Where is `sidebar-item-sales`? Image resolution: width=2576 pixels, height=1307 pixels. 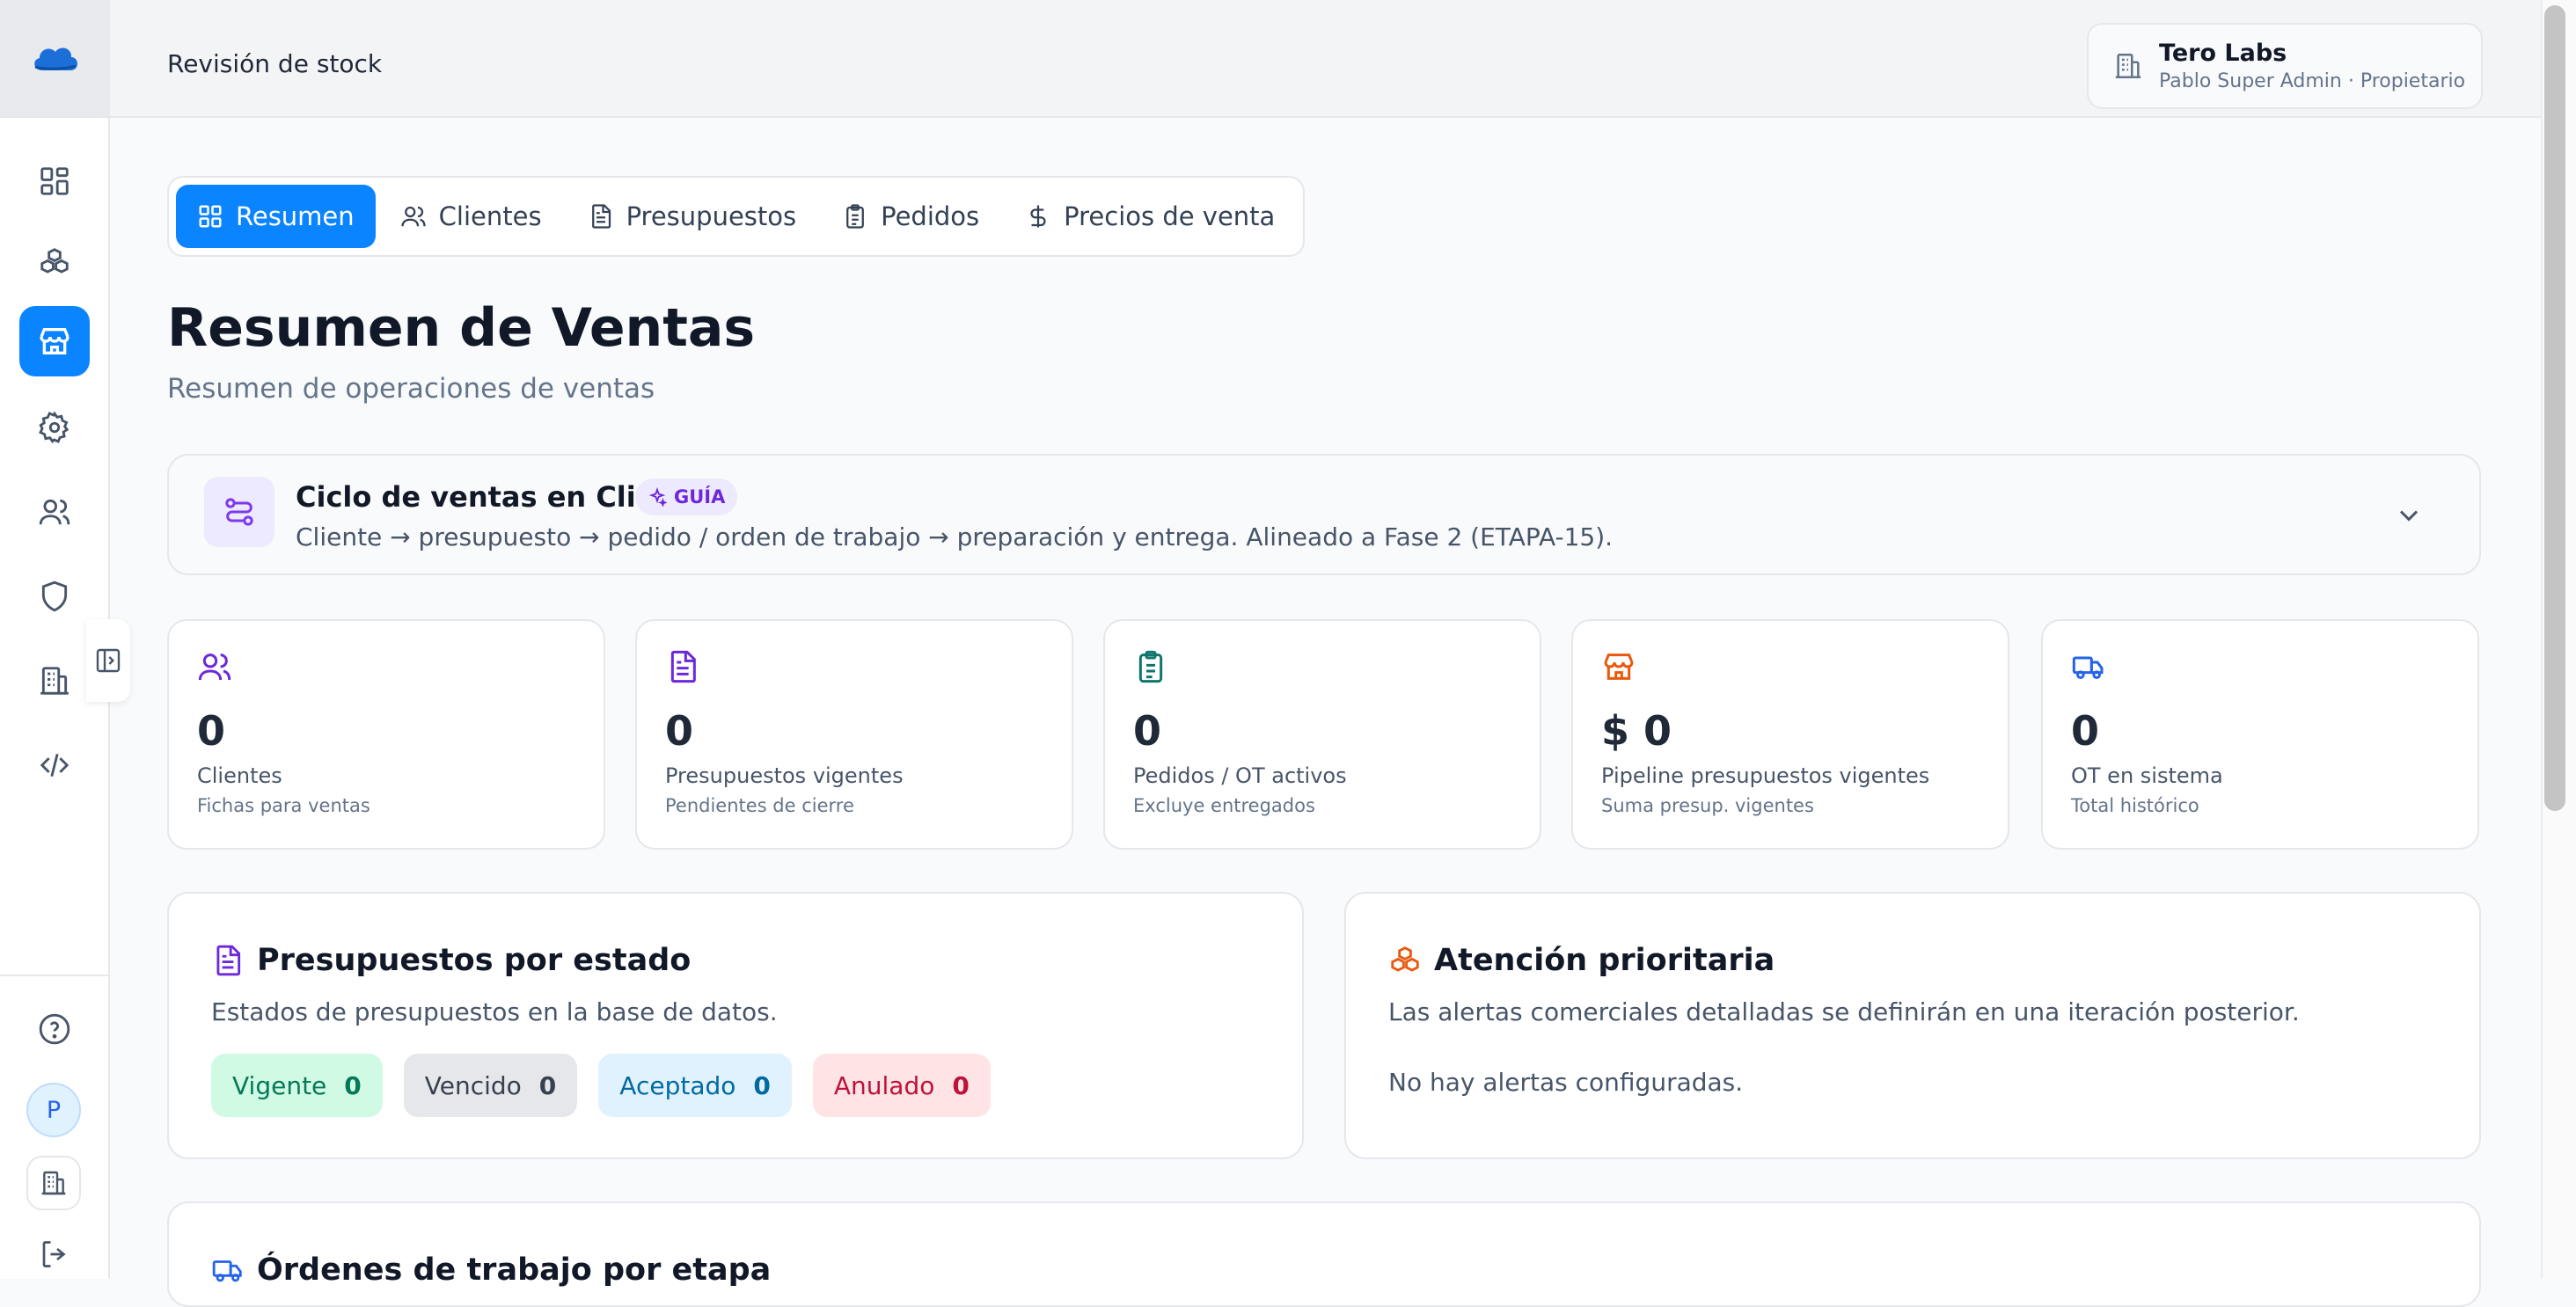 sidebar-item-sales is located at coordinates (54, 341).